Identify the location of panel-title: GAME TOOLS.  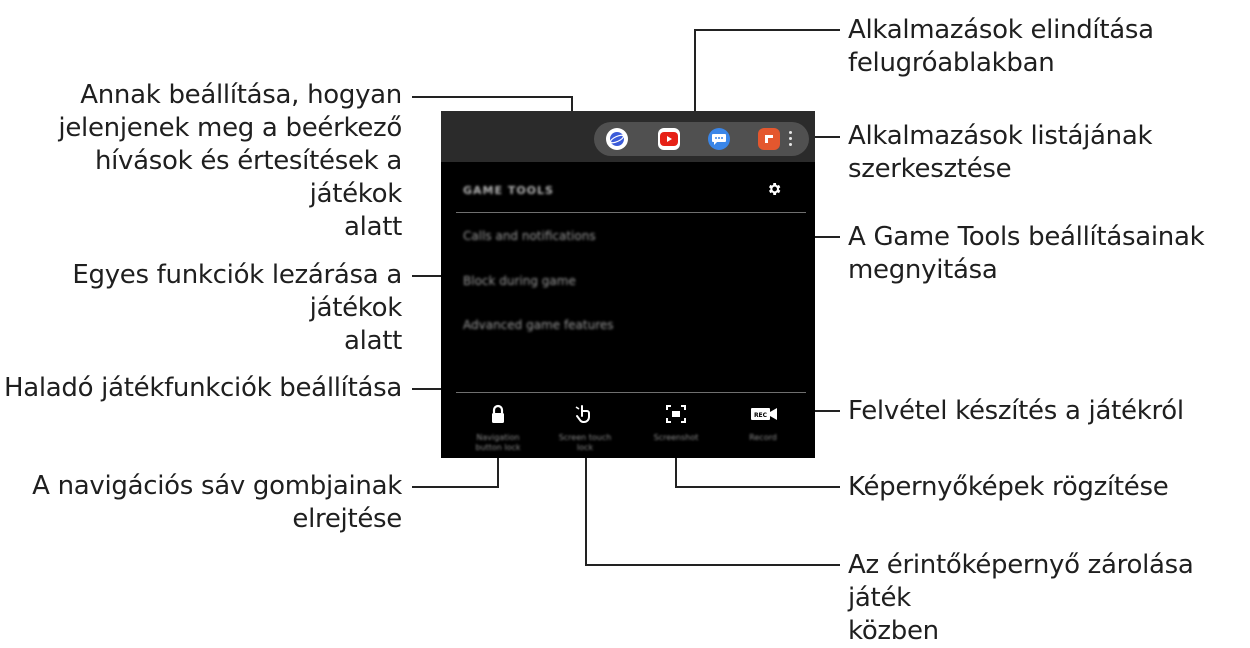
(508, 190).